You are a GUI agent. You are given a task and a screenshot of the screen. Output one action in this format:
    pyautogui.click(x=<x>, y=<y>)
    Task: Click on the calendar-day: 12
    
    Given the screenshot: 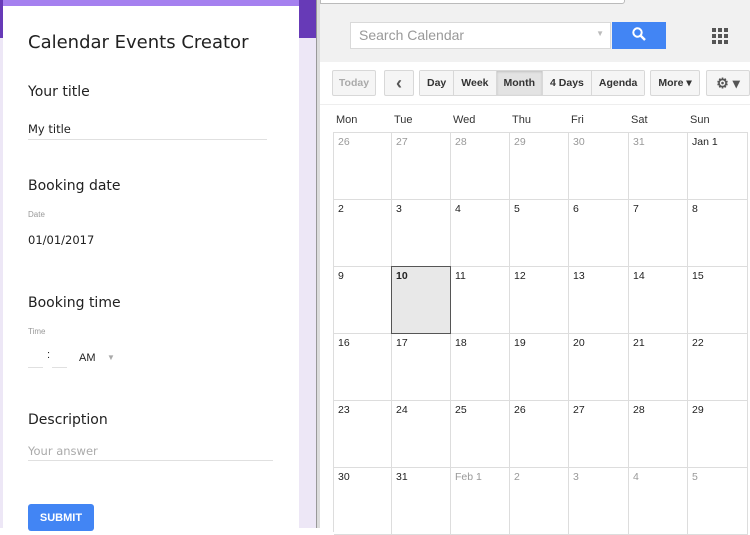 What is the action you would take?
    pyautogui.click(x=539, y=300)
    